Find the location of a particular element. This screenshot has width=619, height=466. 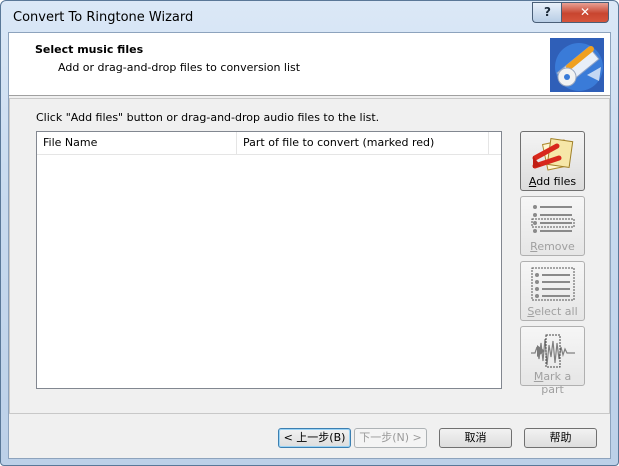

cancel-button: 取消 is located at coordinates (475, 438).